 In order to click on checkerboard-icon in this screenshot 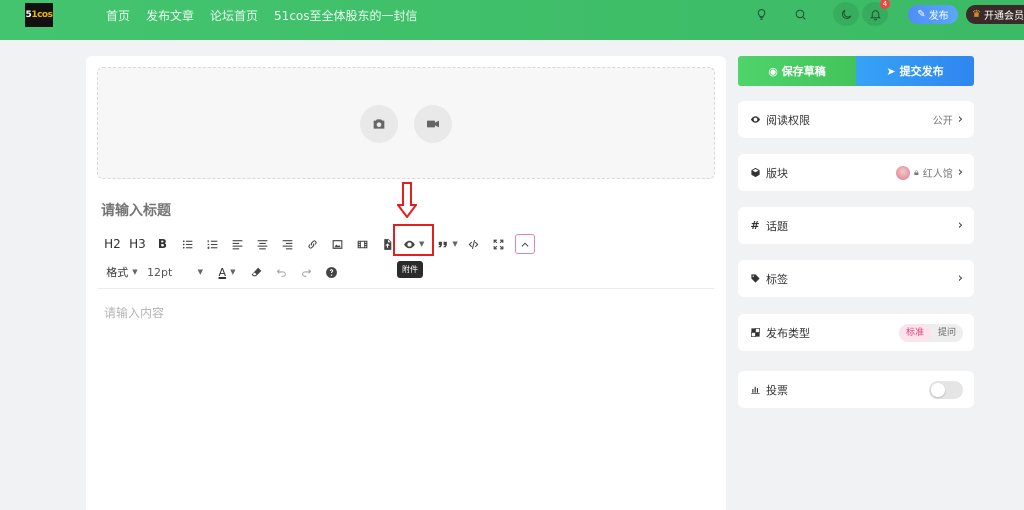, I will do `click(755, 333)`.